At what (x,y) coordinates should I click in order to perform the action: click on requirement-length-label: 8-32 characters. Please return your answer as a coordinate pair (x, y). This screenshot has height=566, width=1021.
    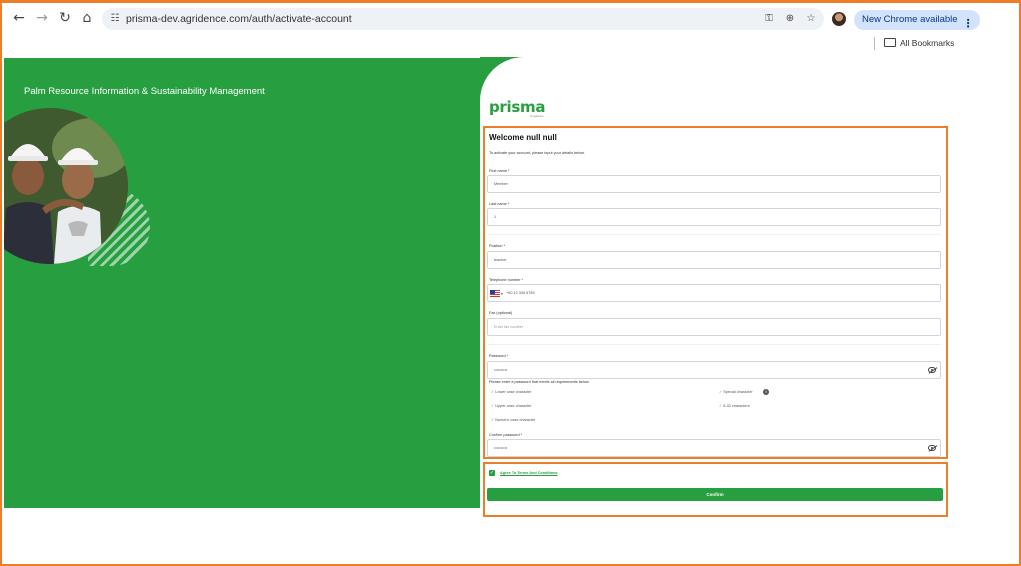
    Looking at the image, I should click on (736, 406).